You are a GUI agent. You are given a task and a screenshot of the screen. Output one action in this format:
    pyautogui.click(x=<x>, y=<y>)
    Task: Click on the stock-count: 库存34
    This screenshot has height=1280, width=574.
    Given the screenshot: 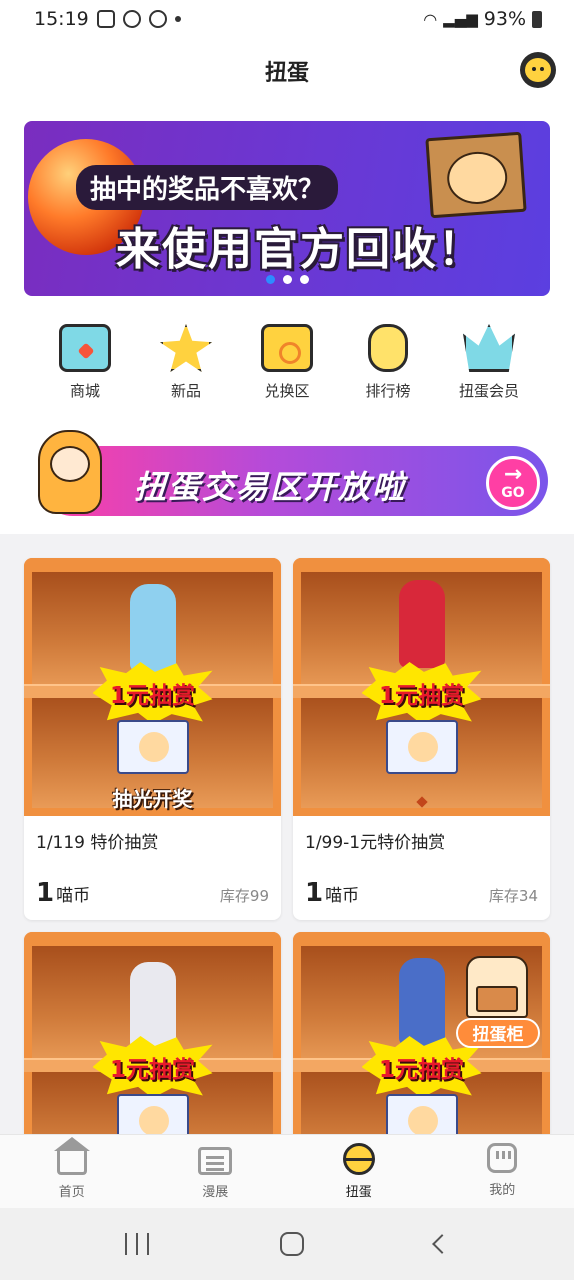 What is the action you would take?
    pyautogui.click(x=513, y=896)
    